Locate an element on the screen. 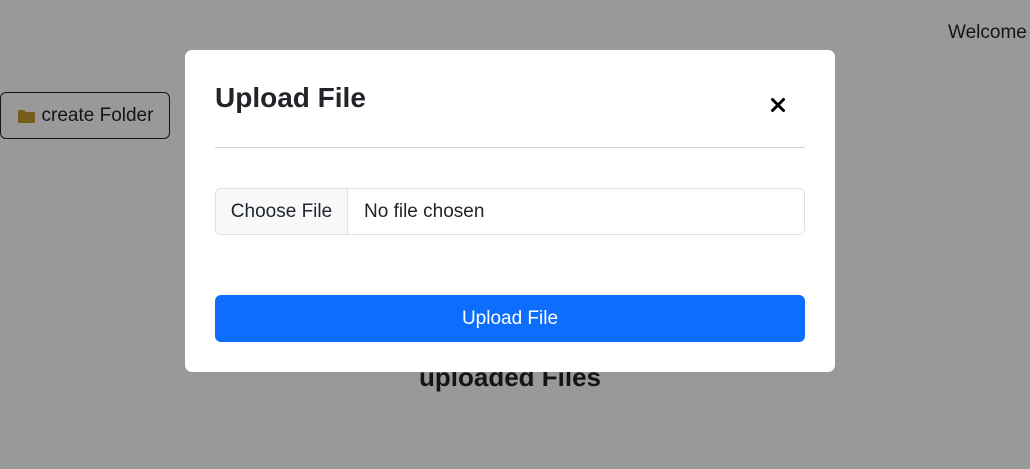  modal-divider is located at coordinates (510, 147).